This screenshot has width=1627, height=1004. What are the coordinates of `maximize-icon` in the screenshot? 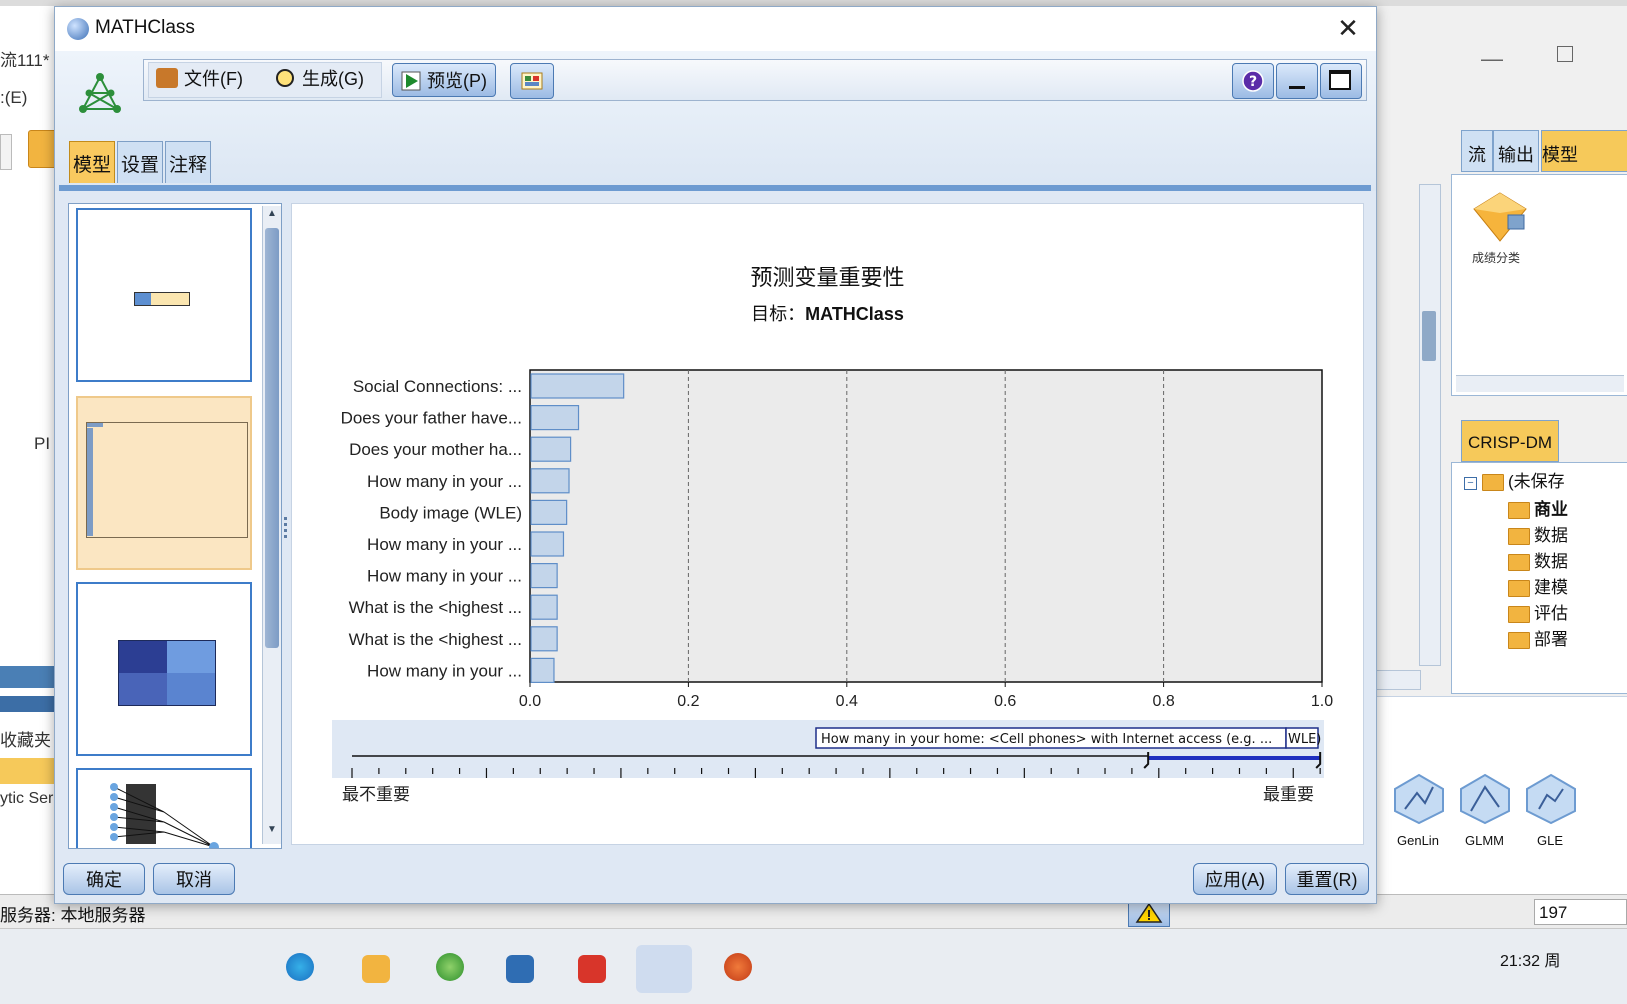 It's located at (1565, 54).